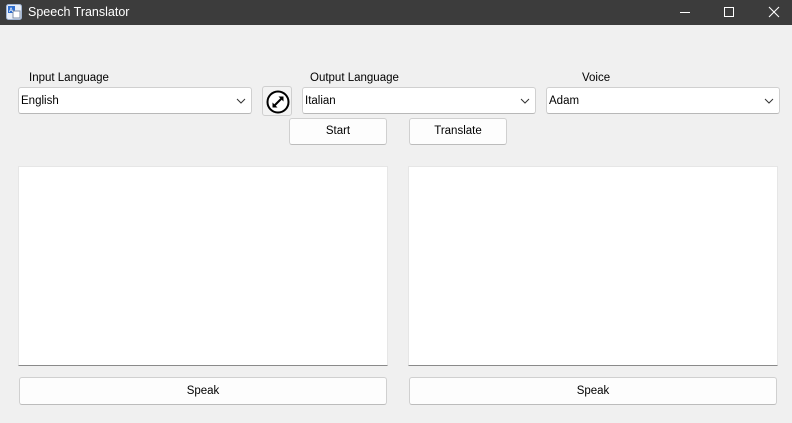 The width and height of the screenshot is (792, 423). What do you see at coordinates (419, 100) in the screenshot?
I see `output-language-select: Italian` at bounding box center [419, 100].